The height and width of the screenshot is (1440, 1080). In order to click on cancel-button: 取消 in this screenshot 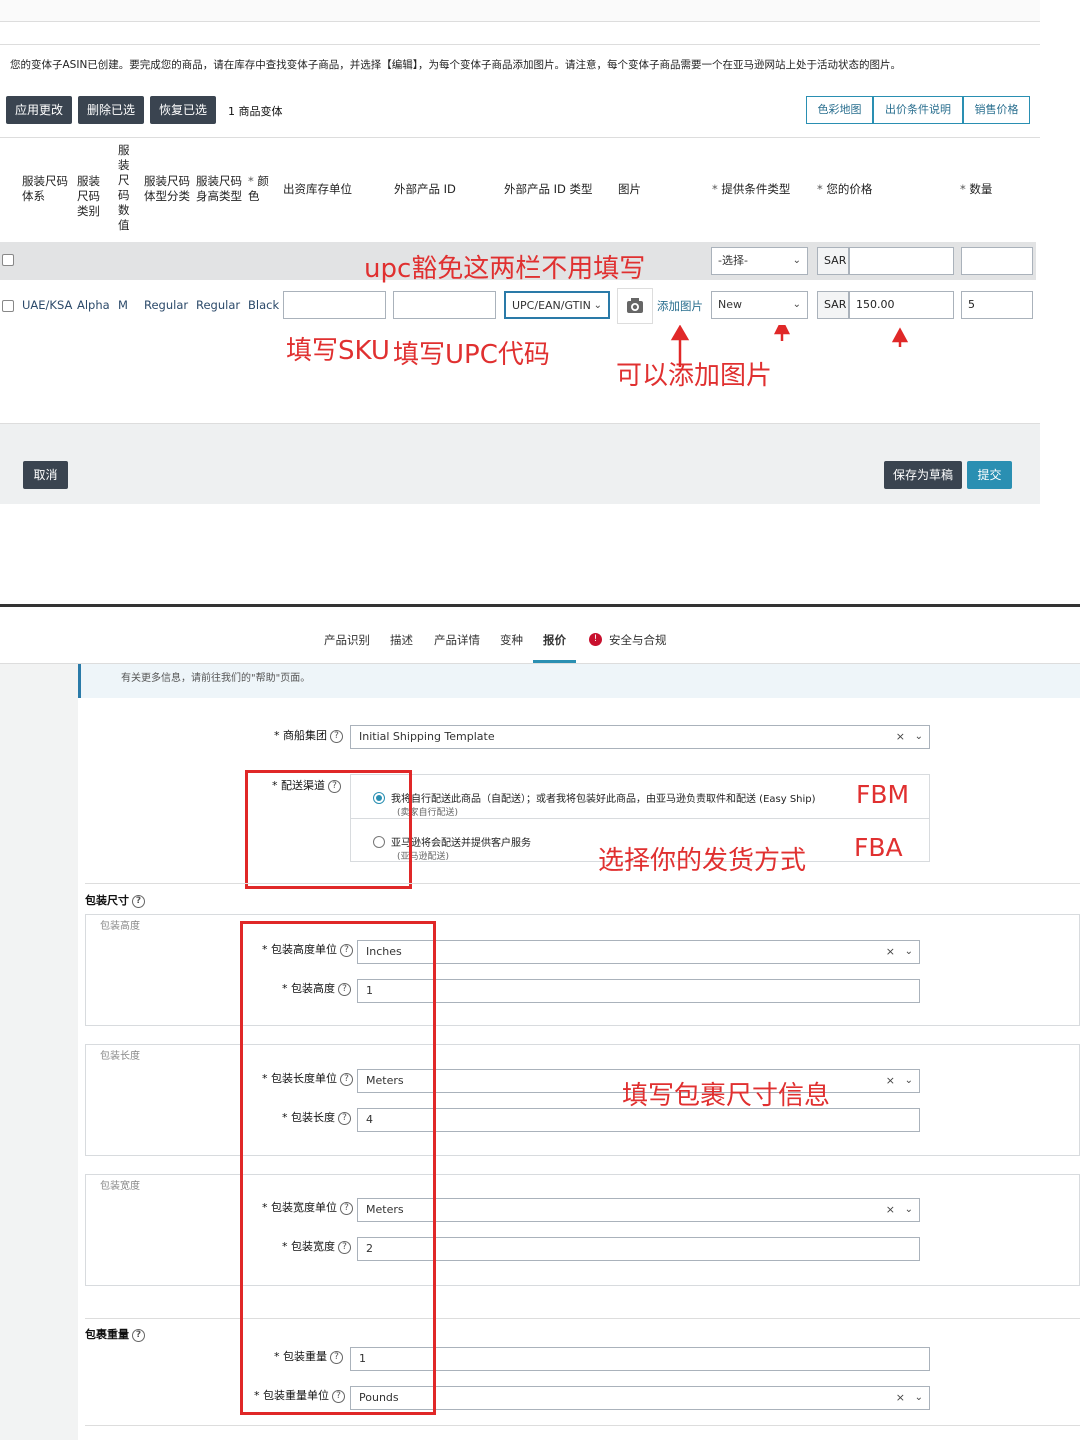, I will do `click(45, 475)`.